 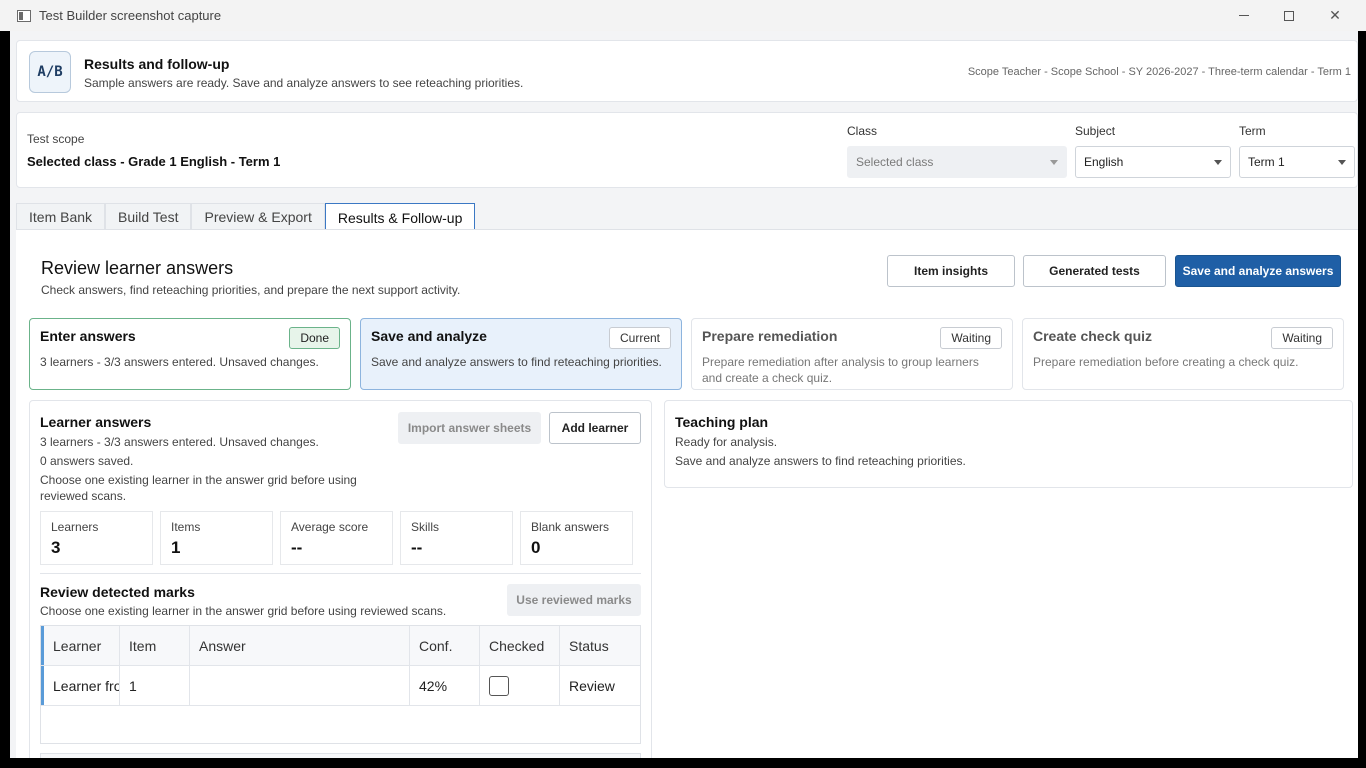 I want to click on page-title: Results and follow-up, so click(x=157, y=64).